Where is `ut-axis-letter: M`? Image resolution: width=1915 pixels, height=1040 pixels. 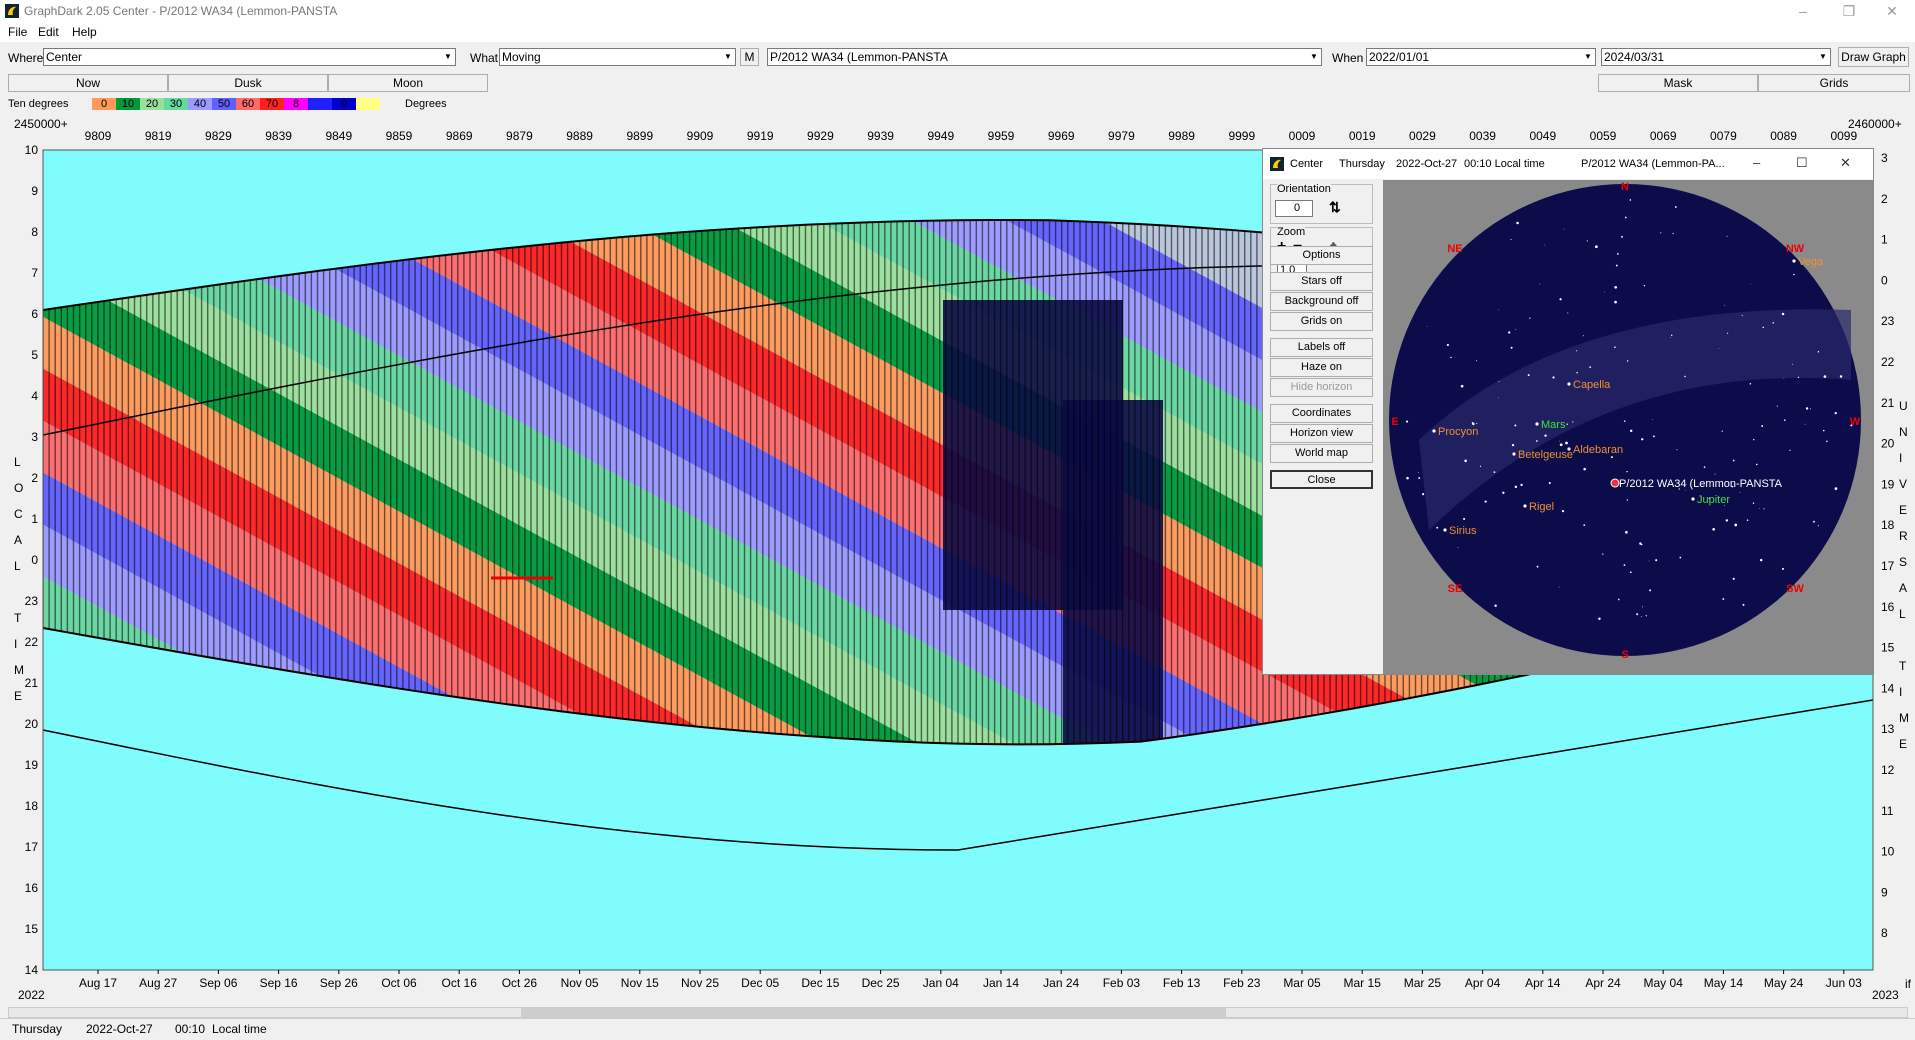
ut-axis-letter: M is located at coordinates (1904, 718).